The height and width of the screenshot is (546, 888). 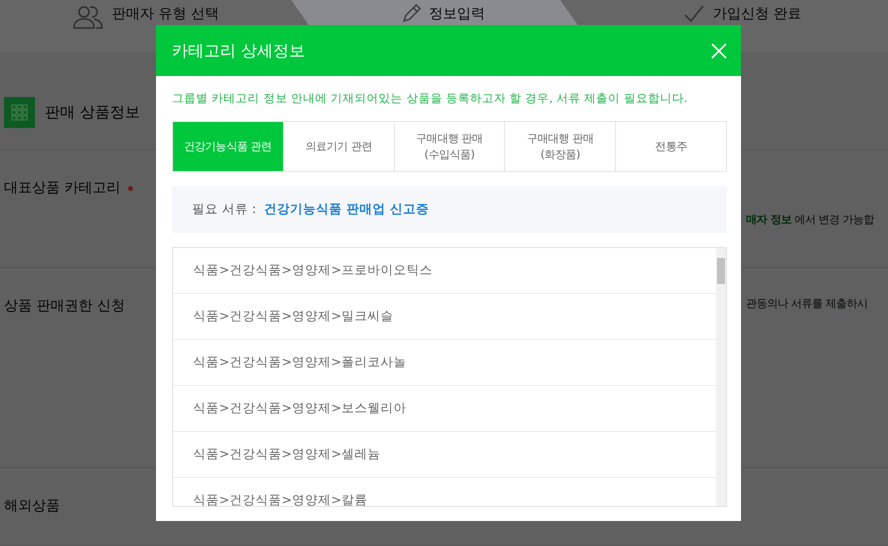 I want to click on check-icon, so click(x=694, y=14).